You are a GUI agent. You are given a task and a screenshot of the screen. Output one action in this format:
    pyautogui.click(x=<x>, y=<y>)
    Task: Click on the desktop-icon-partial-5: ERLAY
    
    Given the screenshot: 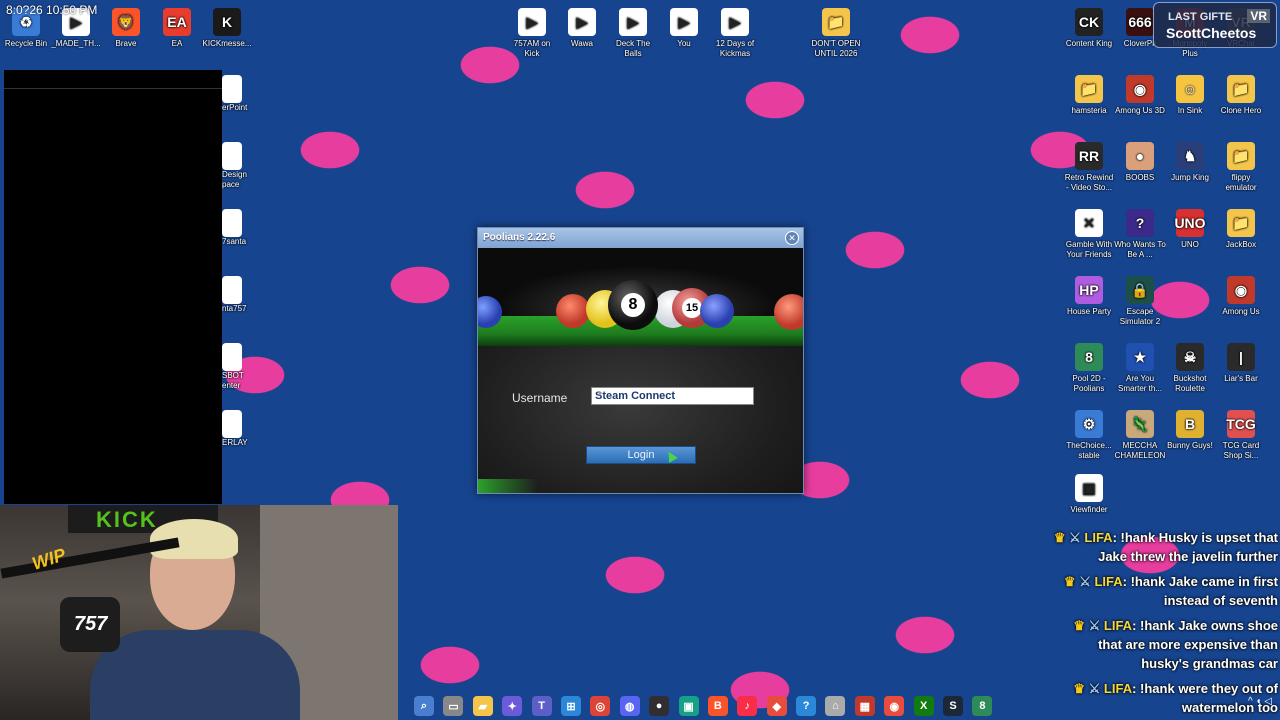 What is the action you would take?
    pyautogui.click(x=237, y=429)
    